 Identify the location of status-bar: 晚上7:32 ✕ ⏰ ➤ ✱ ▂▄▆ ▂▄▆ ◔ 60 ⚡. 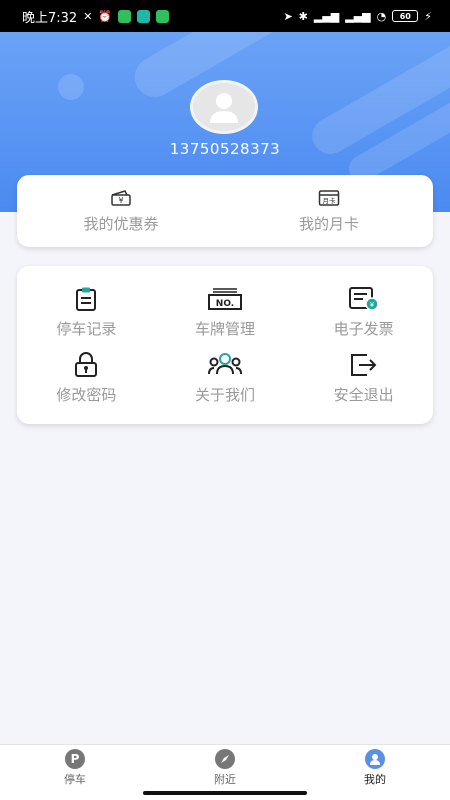
(225, 16).